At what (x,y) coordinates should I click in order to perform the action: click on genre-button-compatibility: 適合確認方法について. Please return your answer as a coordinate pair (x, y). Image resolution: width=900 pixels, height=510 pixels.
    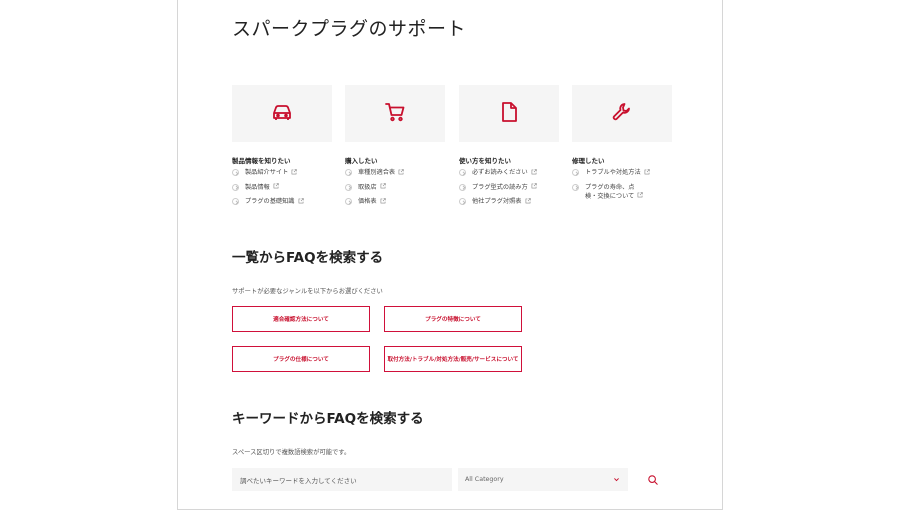
    Looking at the image, I should click on (301, 319).